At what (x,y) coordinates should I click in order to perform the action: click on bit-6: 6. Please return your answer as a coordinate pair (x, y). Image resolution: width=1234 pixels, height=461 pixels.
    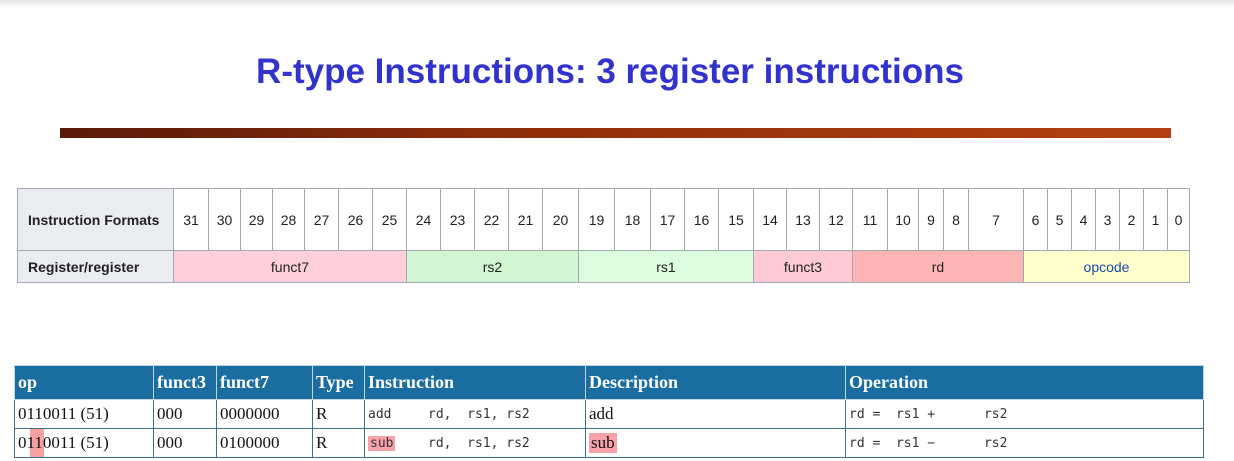
    Looking at the image, I should click on (1035, 219).